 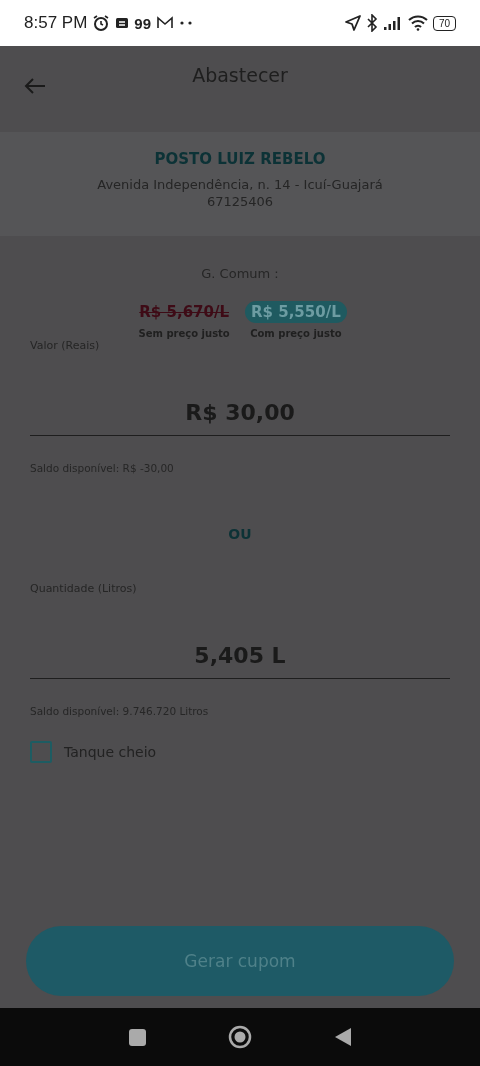 What do you see at coordinates (444, 23) in the screenshot?
I see `battery-level: 70` at bounding box center [444, 23].